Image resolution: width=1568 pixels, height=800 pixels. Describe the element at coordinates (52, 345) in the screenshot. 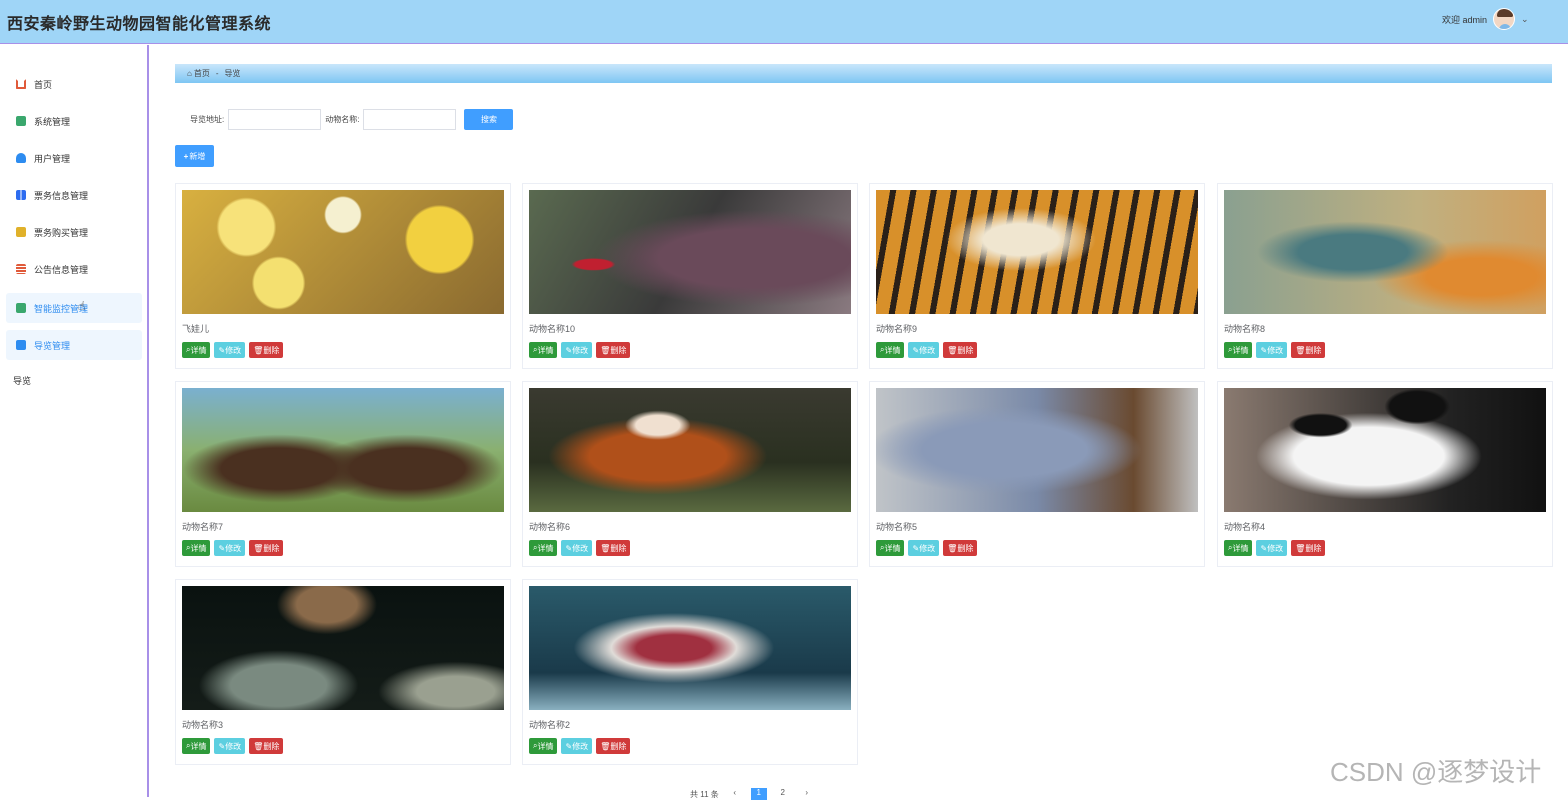

I see `sidebar-item-label: 导览管理` at that location.